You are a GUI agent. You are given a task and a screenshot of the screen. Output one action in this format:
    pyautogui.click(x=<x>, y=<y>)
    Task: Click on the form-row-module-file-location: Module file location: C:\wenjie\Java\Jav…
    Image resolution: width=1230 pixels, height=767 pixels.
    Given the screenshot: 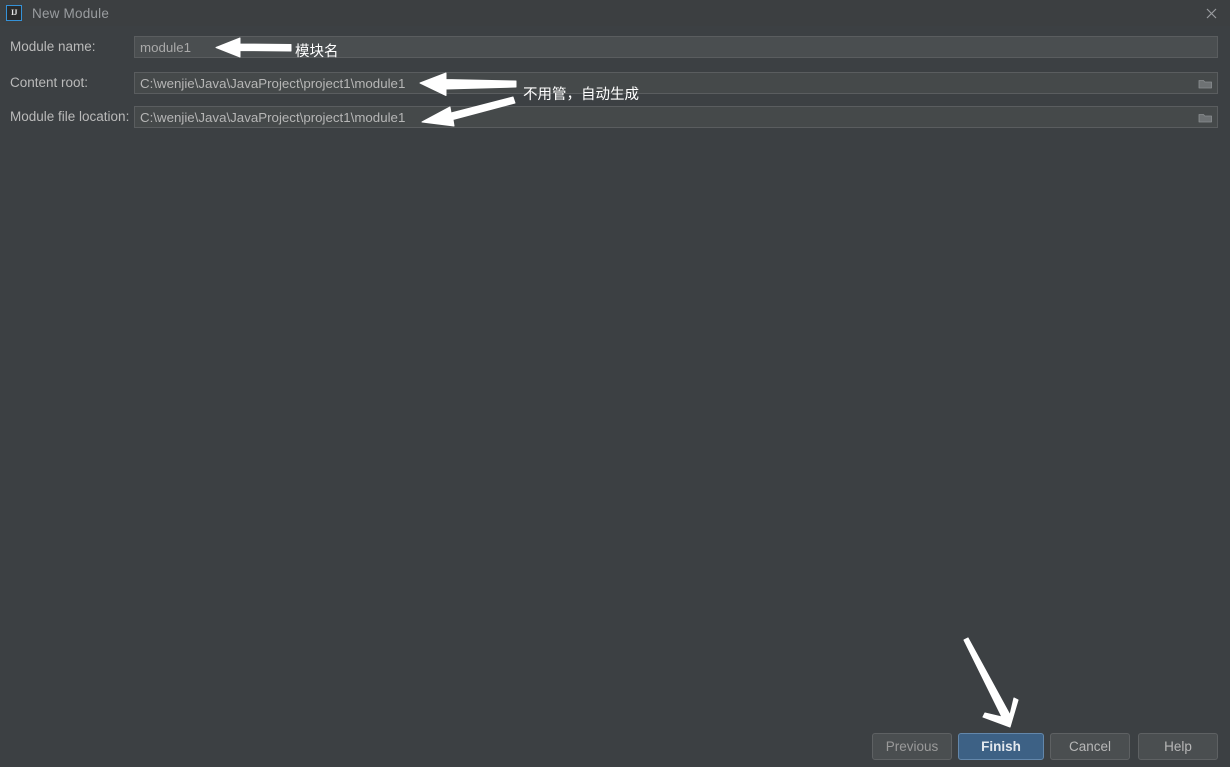 What is the action you would take?
    pyautogui.click(x=615, y=117)
    